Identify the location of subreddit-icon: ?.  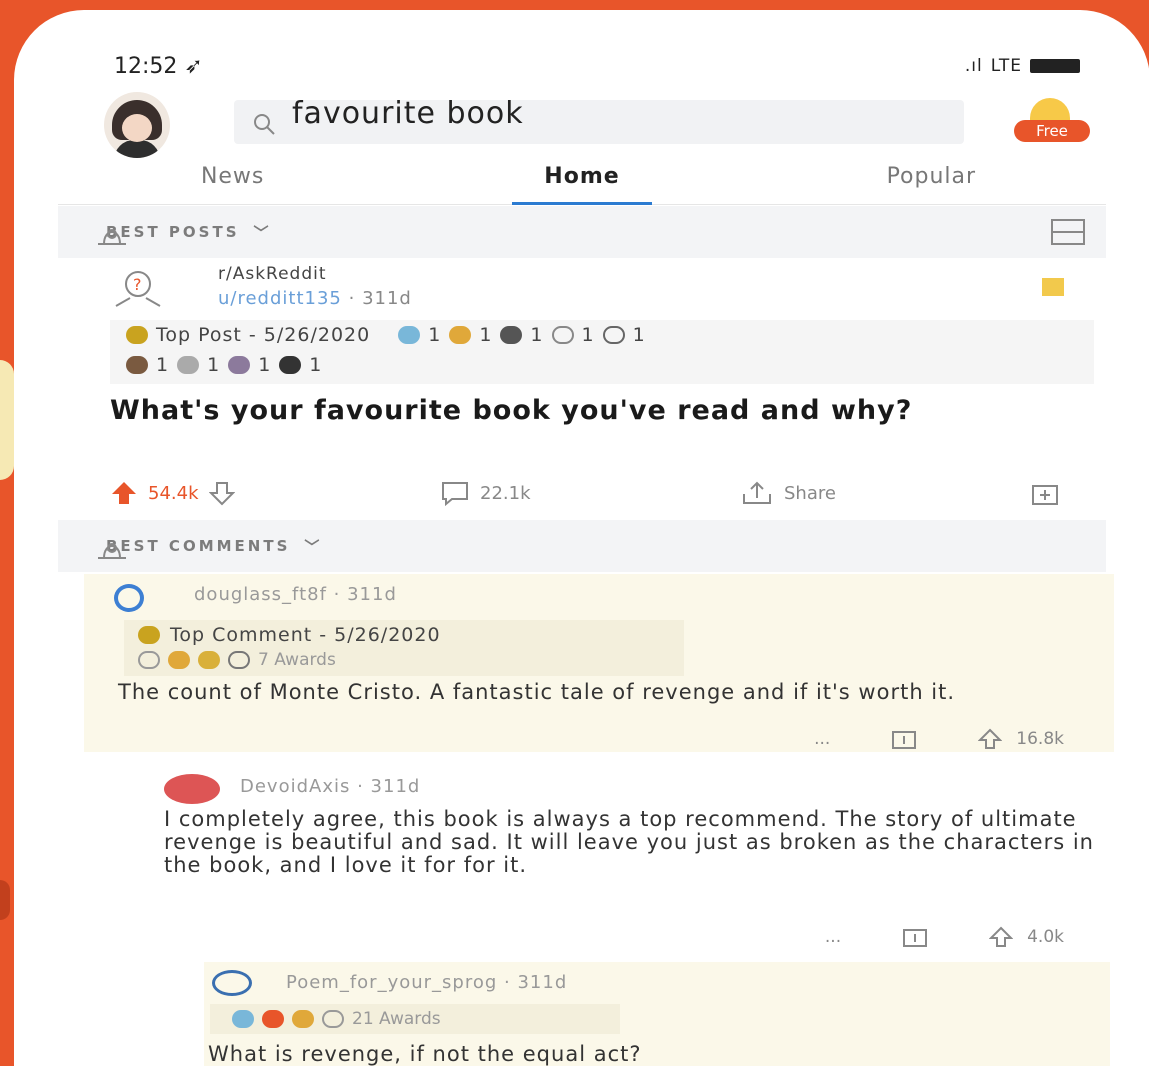
(138, 289).